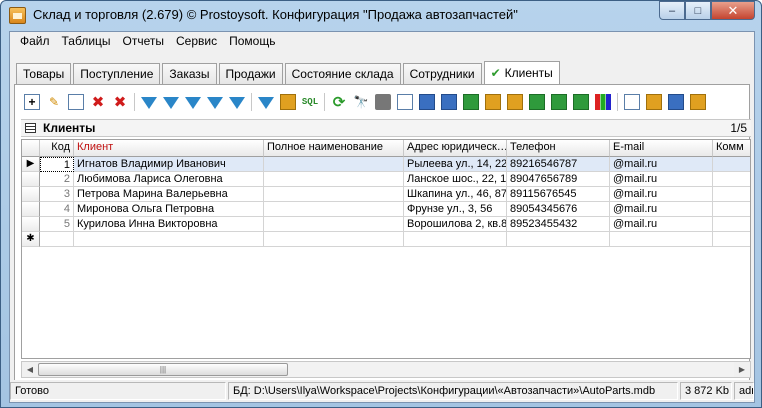  I want to click on horizontal-scrollbar: ◀ ||| ▶, so click(386, 369).